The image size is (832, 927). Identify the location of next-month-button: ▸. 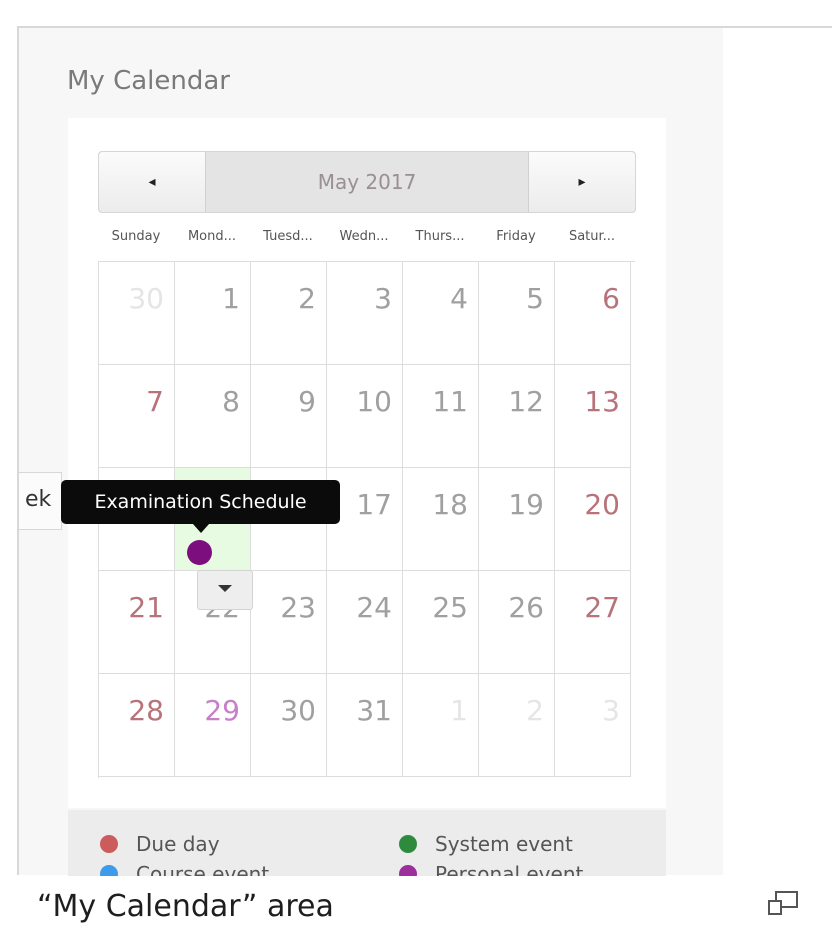
(581, 182).